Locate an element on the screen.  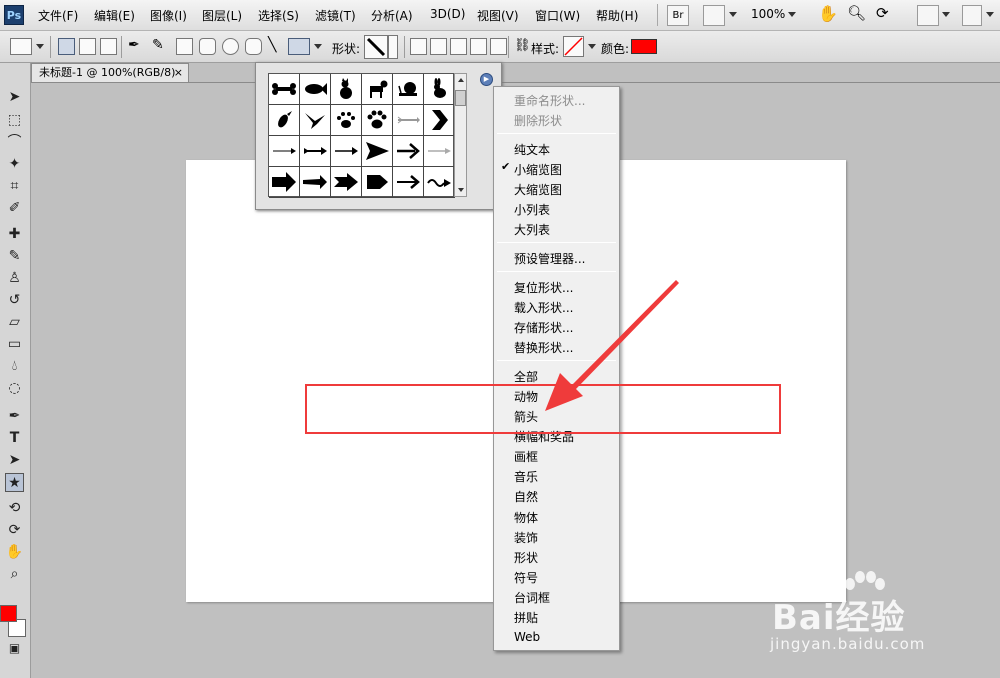
menu-item-shapes: 形状 is located at coordinates (526, 557).